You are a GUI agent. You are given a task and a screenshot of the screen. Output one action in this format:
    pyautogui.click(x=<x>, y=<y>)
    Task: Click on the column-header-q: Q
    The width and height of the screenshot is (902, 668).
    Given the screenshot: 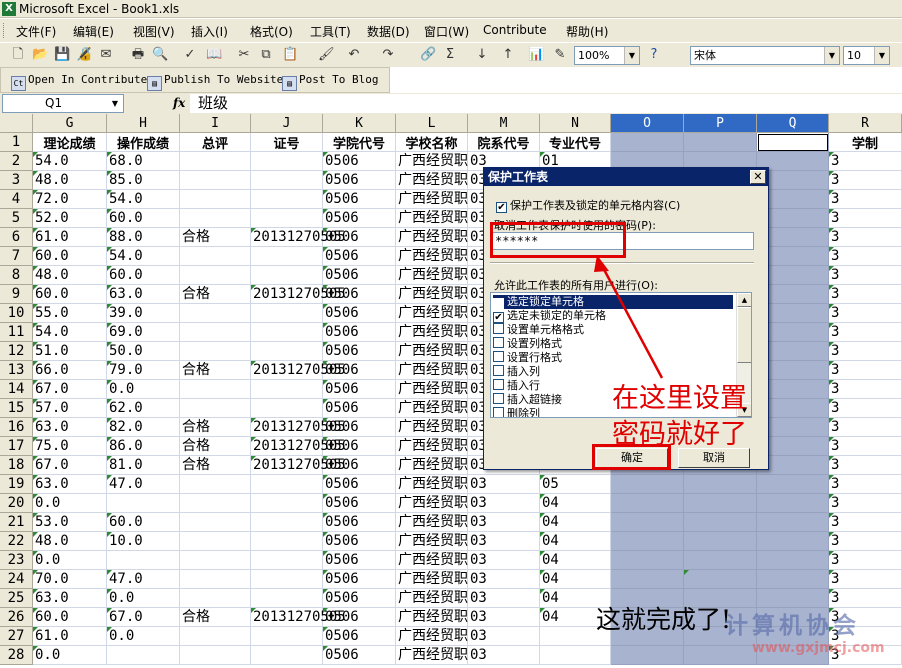 What is the action you would take?
    pyautogui.click(x=793, y=123)
    